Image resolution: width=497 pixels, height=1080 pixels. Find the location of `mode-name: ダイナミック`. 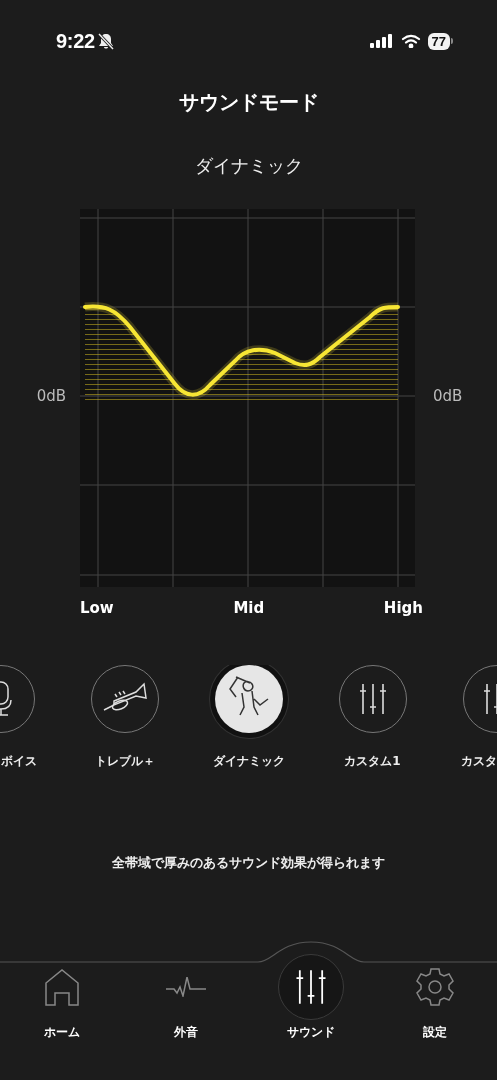

mode-name: ダイナミック is located at coordinates (248, 166).